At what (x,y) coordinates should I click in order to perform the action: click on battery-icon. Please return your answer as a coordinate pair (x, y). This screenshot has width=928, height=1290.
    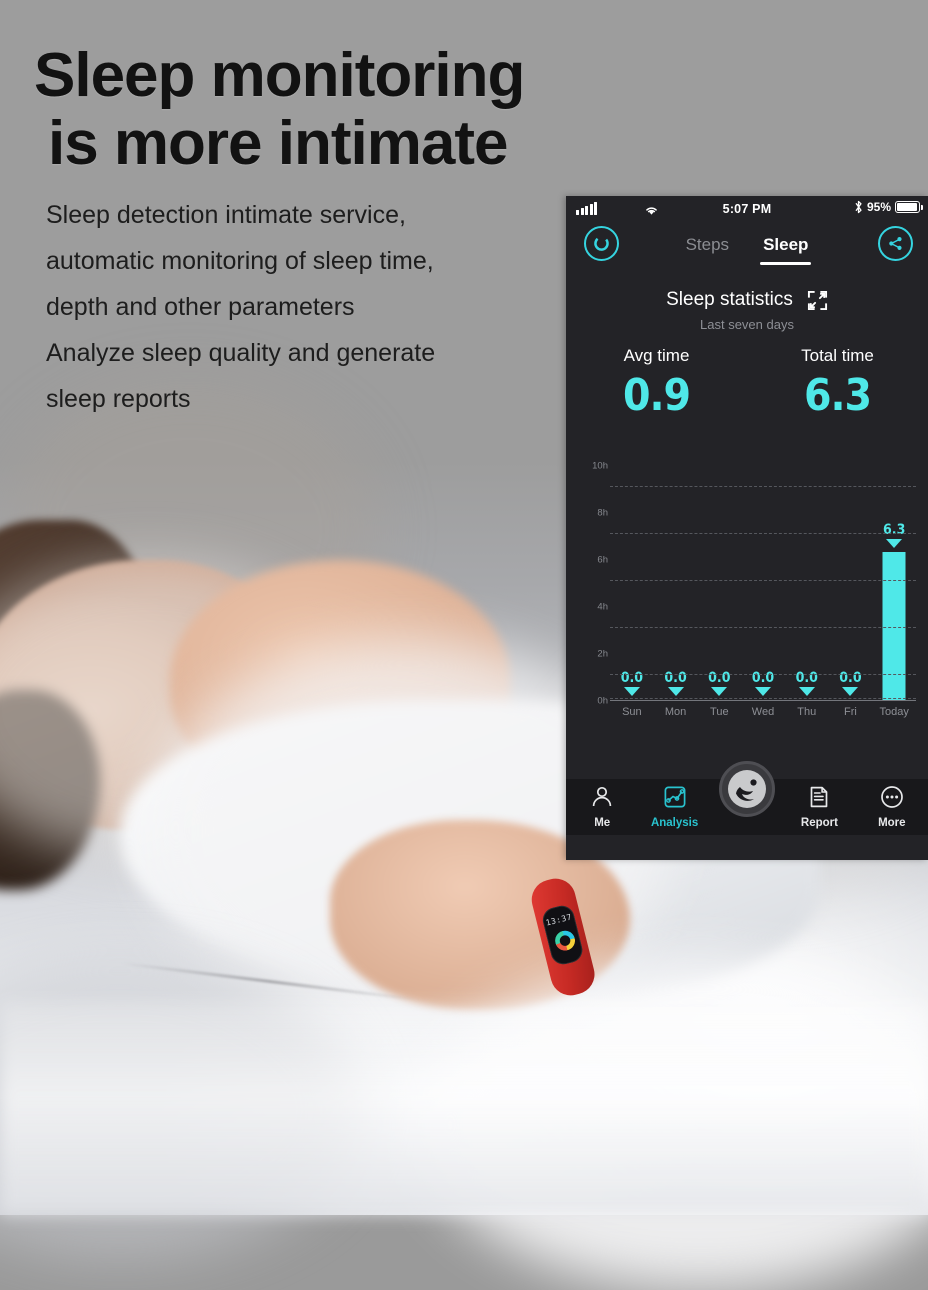
    Looking at the image, I should click on (909, 207).